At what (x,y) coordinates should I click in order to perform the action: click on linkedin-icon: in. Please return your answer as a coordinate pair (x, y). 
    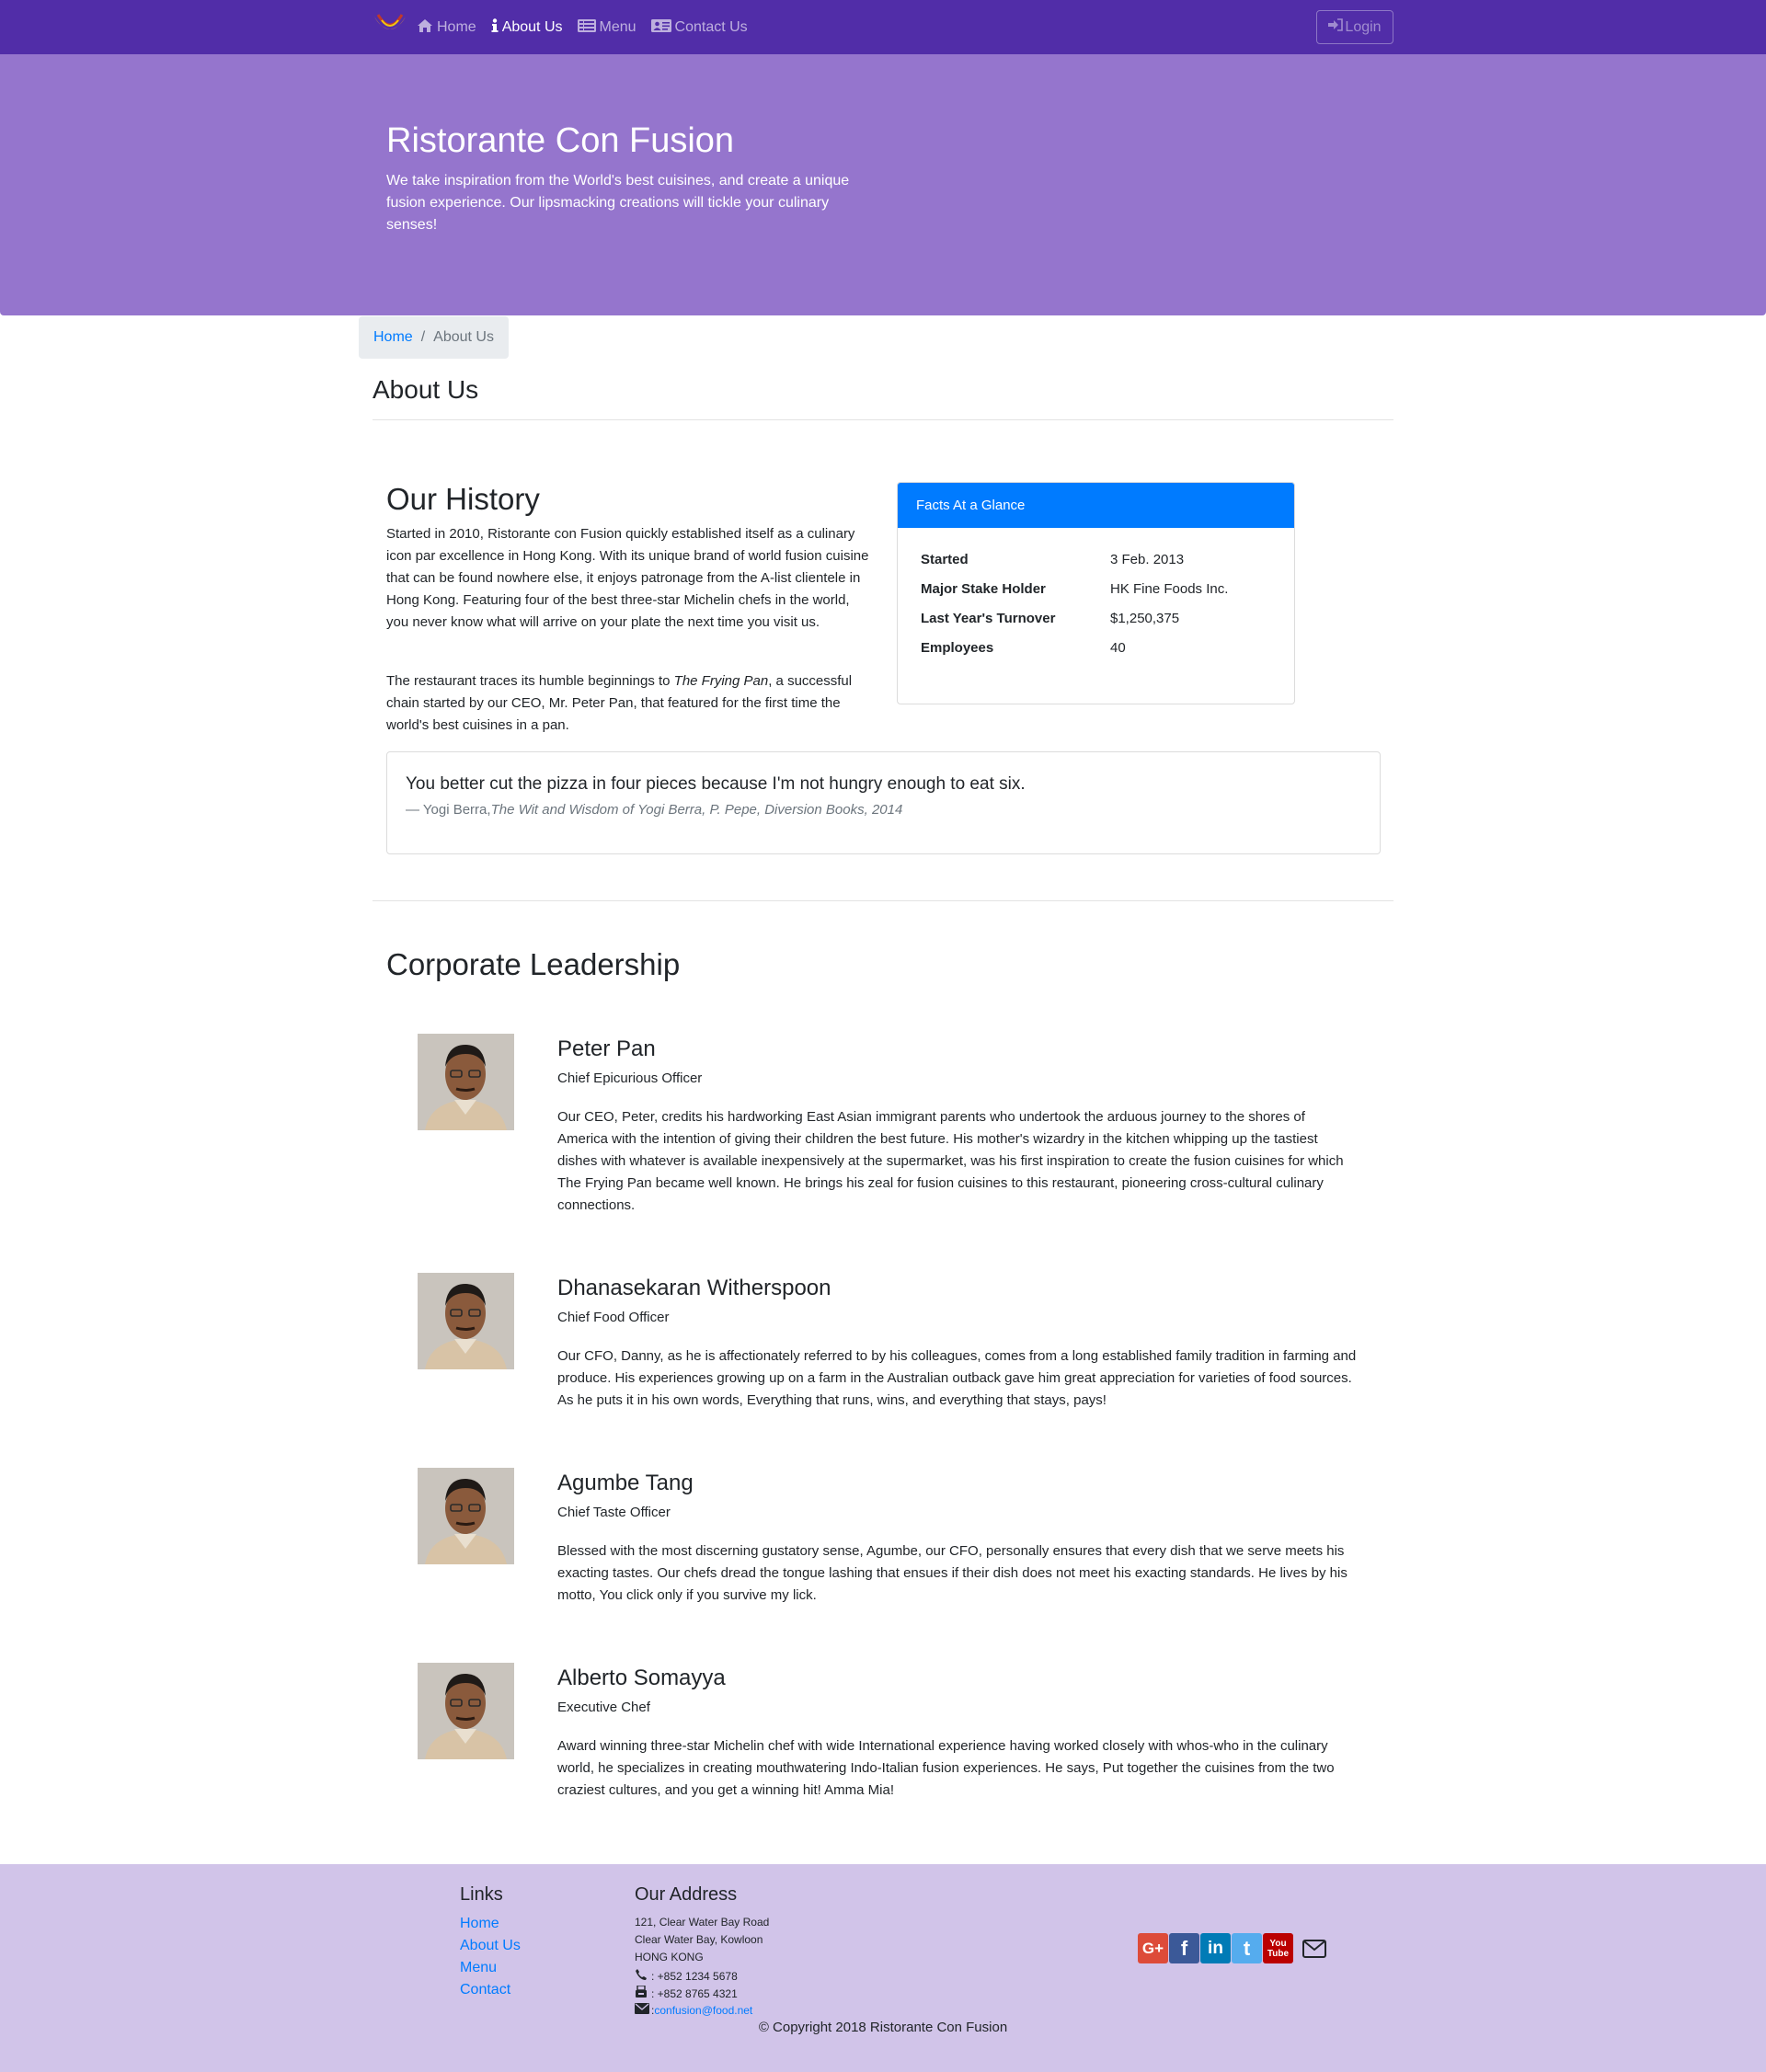
    Looking at the image, I should click on (1215, 1948).